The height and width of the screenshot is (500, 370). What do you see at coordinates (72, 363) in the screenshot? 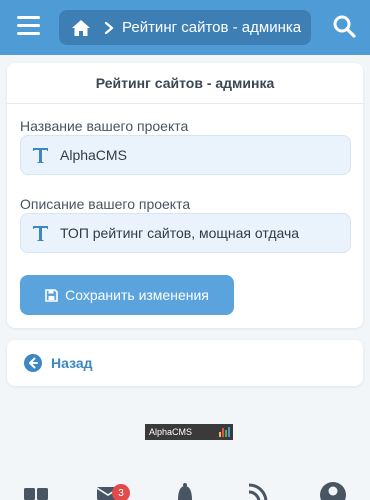
I see `back-label: Назад` at bounding box center [72, 363].